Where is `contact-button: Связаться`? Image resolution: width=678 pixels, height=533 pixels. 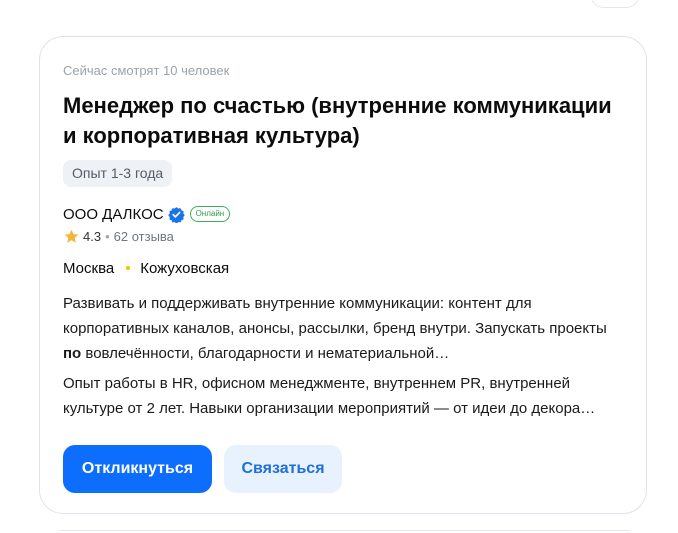
contact-button: Связаться is located at coordinates (283, 469).